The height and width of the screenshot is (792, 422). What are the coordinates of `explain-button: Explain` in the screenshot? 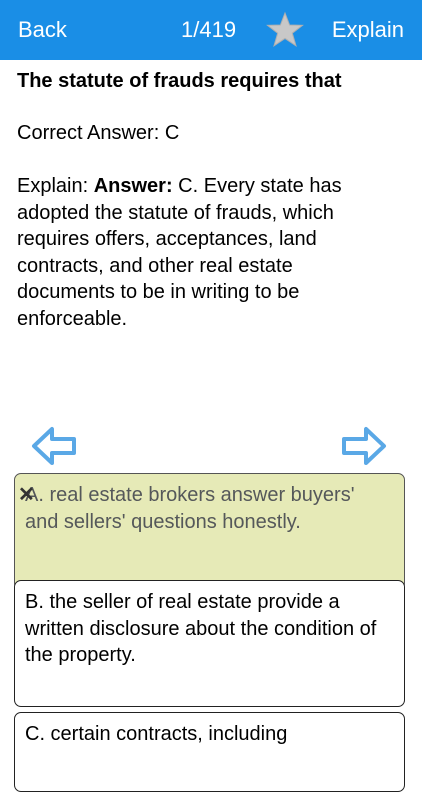 It's located at (368, 30).